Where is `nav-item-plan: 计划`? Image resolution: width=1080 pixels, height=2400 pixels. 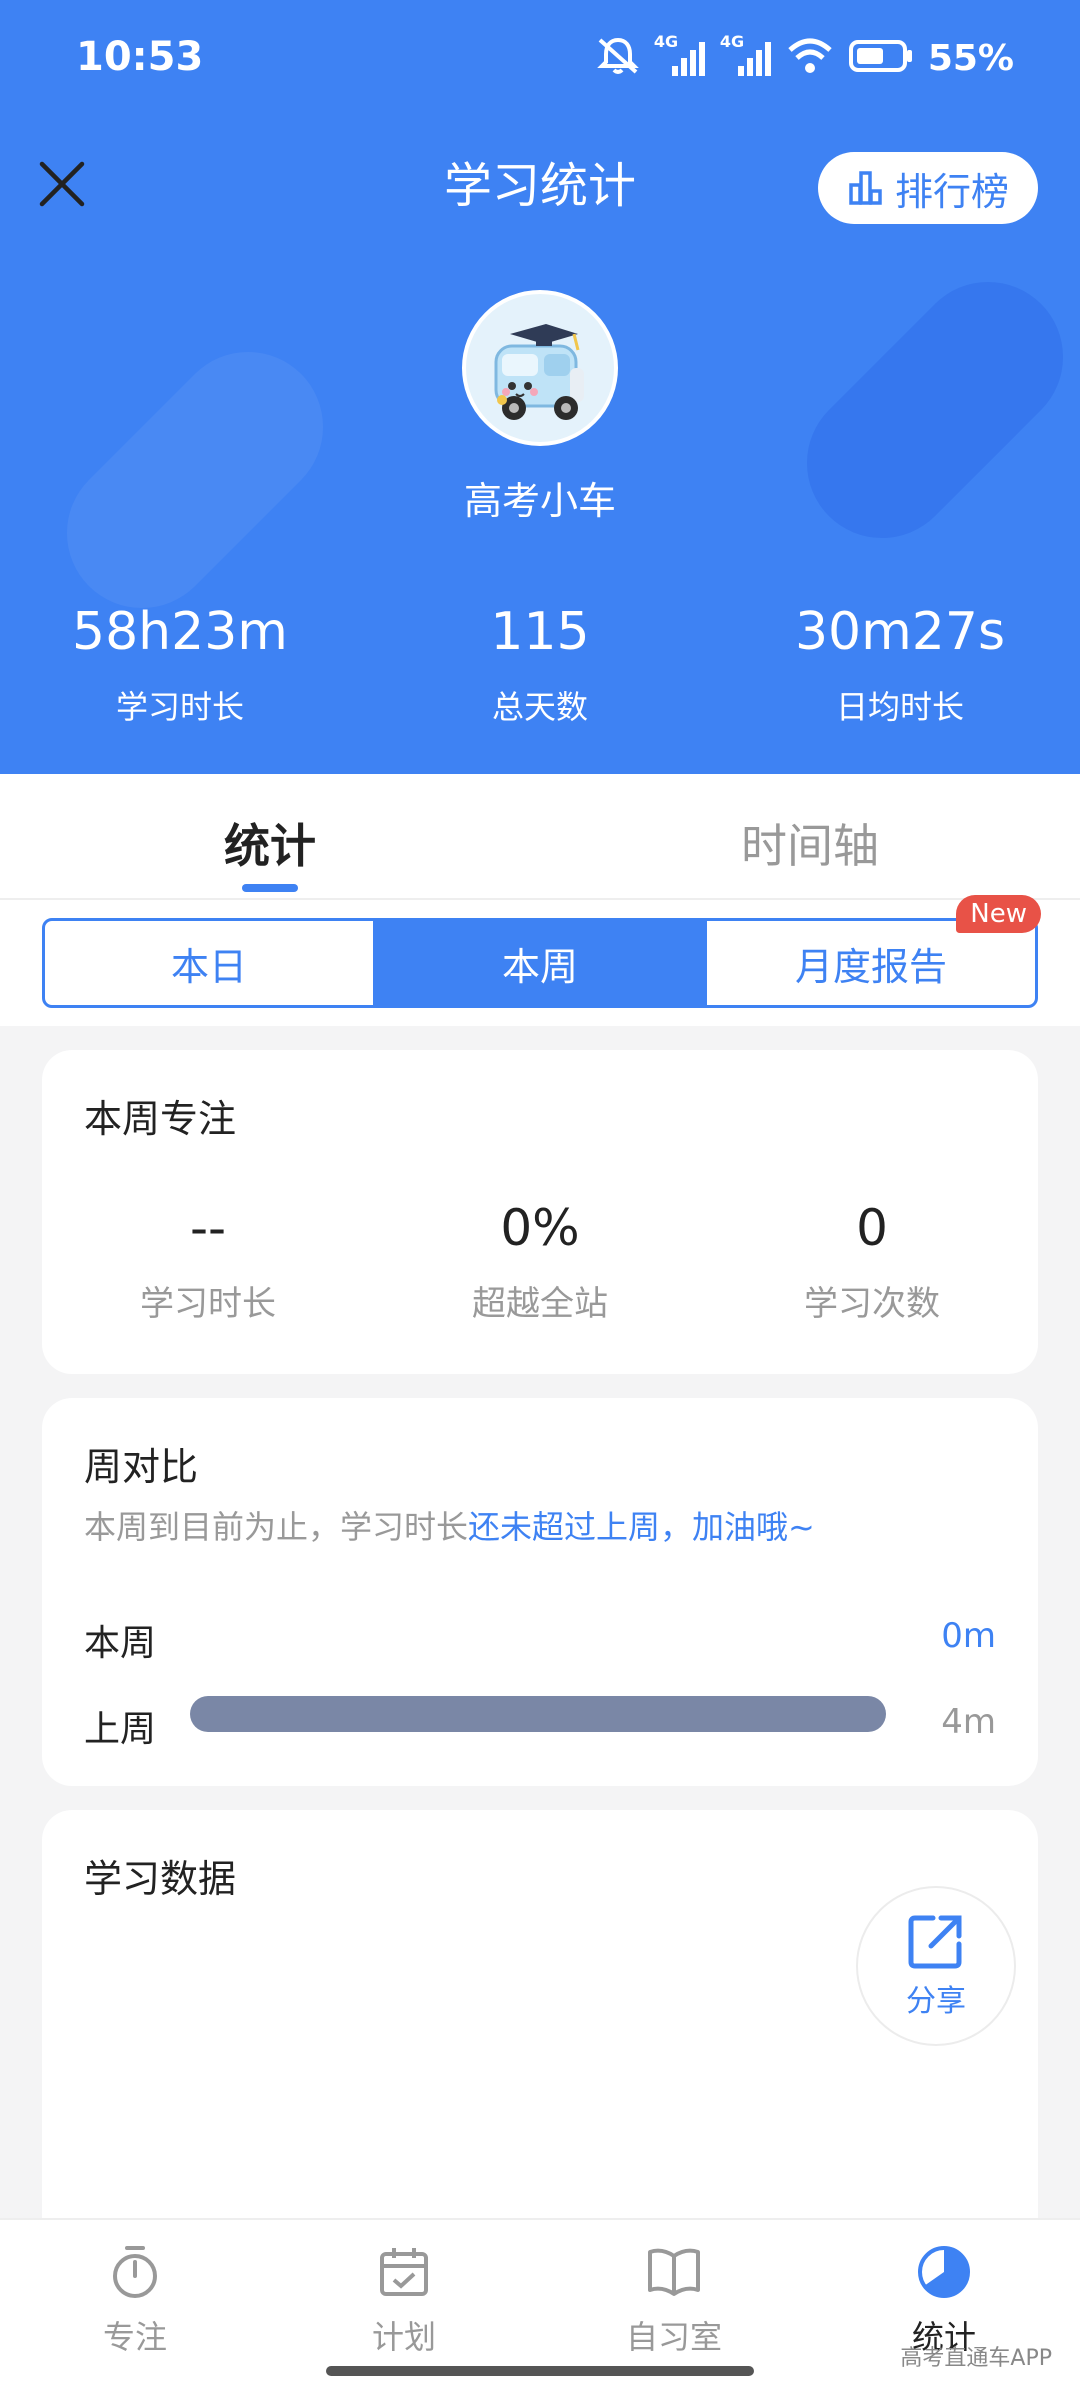
nav-item-plan: 计划 is located at coordinates (404, 2299).